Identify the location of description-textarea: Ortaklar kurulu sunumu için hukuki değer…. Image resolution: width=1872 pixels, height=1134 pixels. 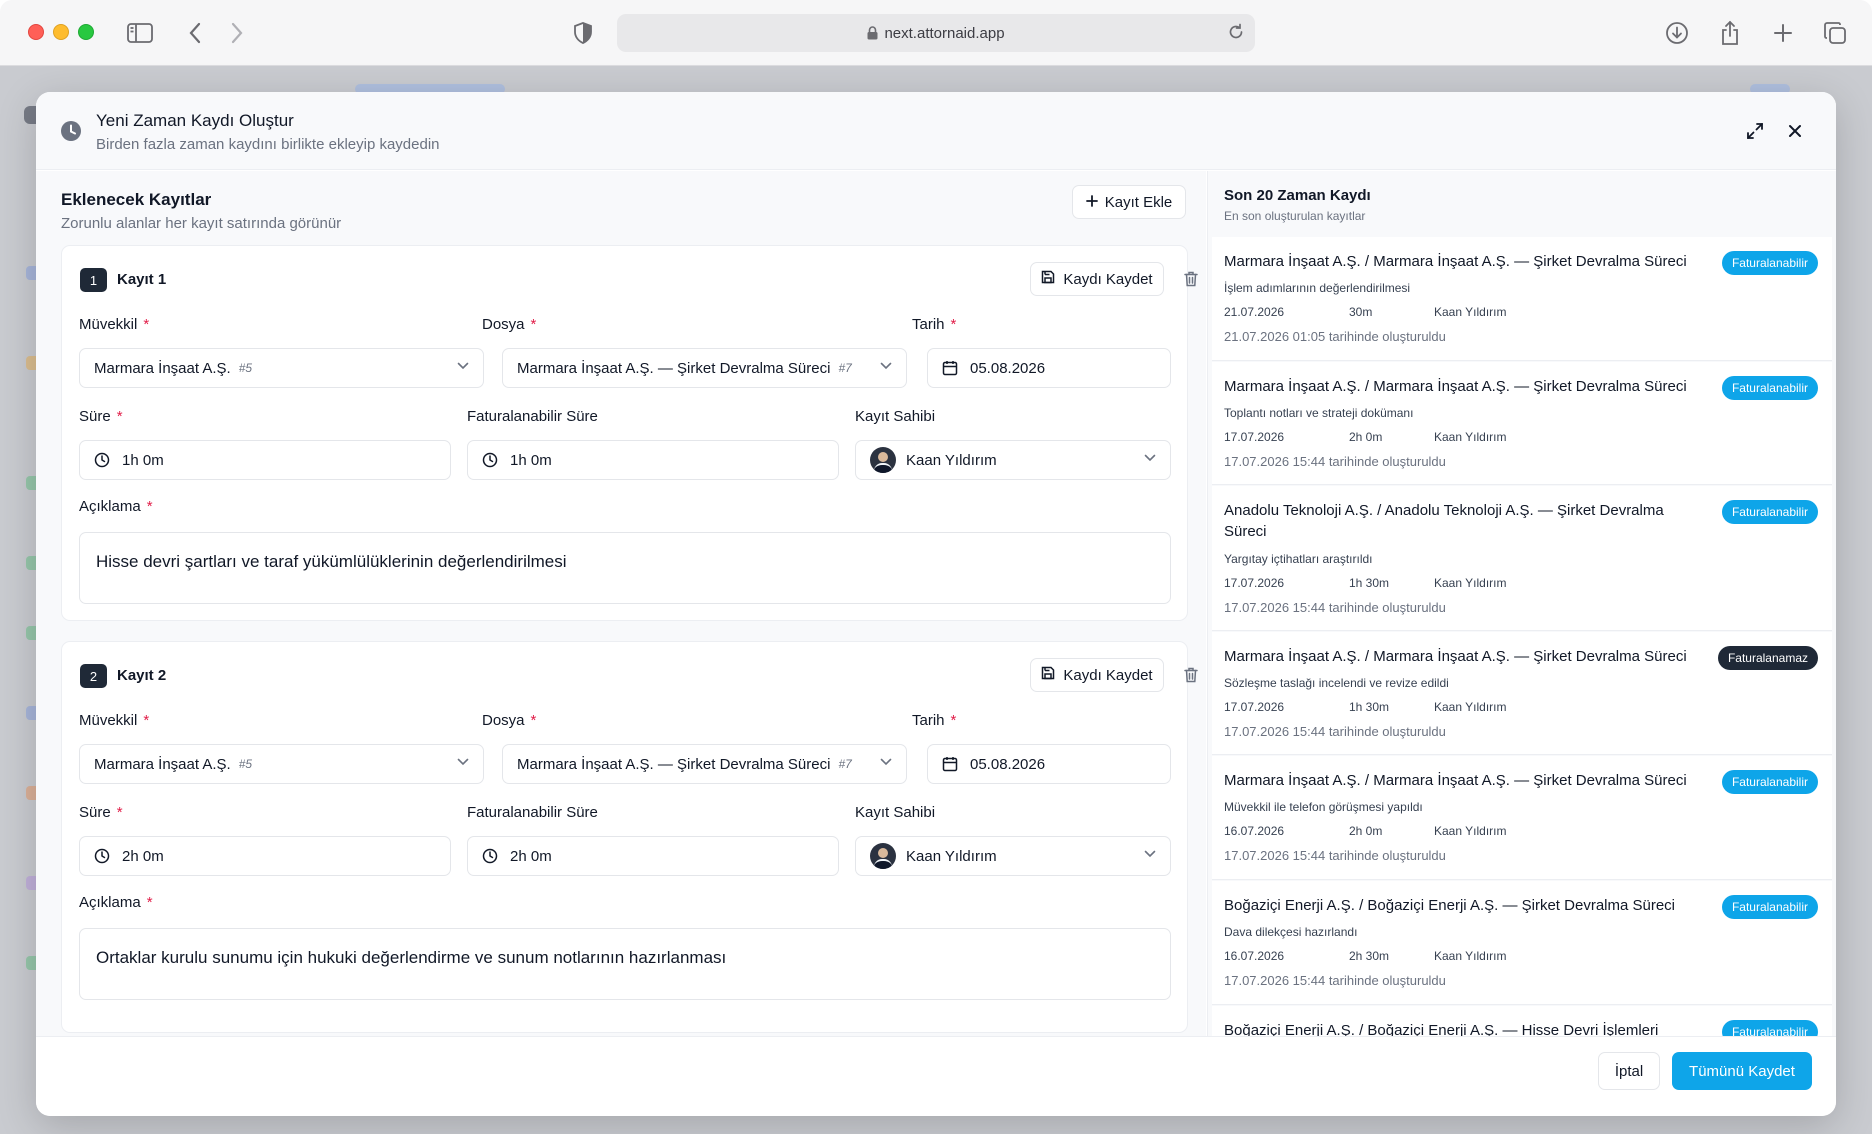
(625, 964).